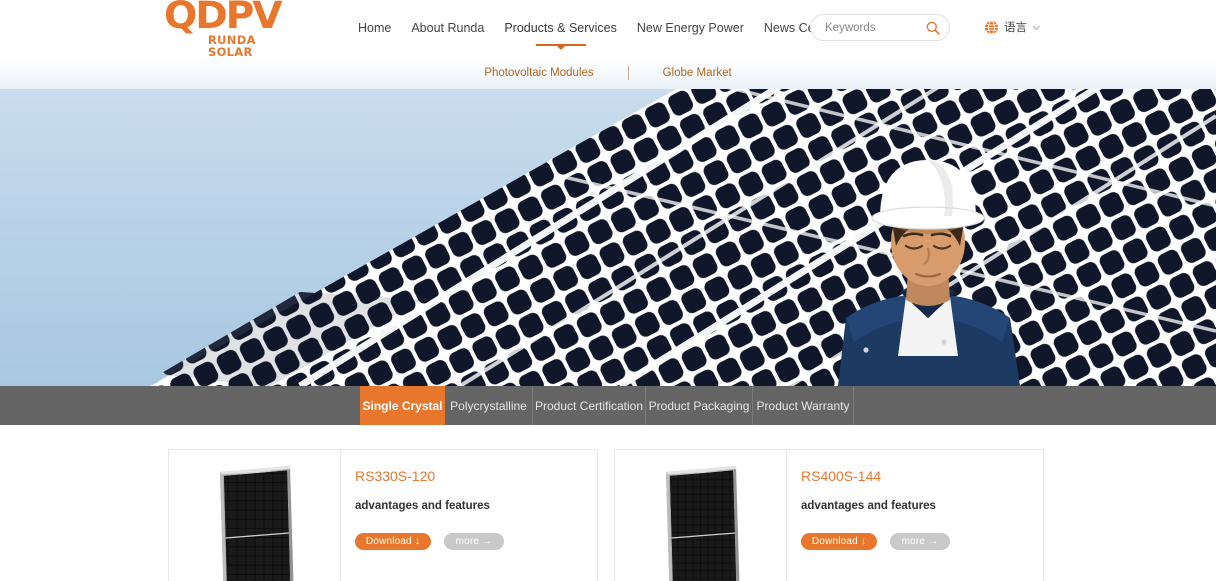  I want to click on search-input, so click(875, 27).